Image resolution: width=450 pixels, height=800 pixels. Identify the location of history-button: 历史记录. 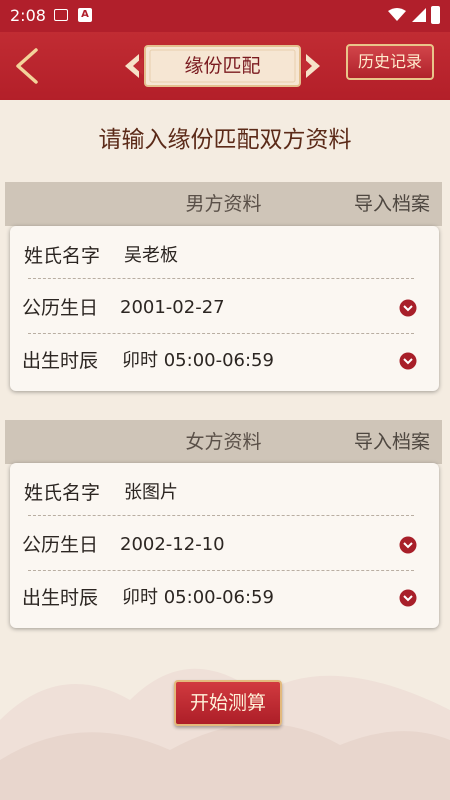
(390, 62).